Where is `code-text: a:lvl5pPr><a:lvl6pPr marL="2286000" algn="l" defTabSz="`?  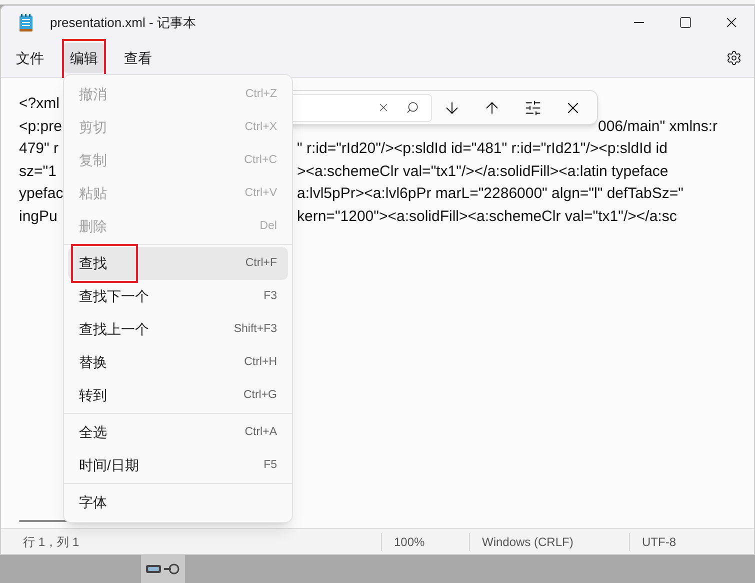
code-text: a:lvl5pPr><a:lvl6pPr marL="2286000" algn="l" defTabSz=" is located at coordinates (490, 194).